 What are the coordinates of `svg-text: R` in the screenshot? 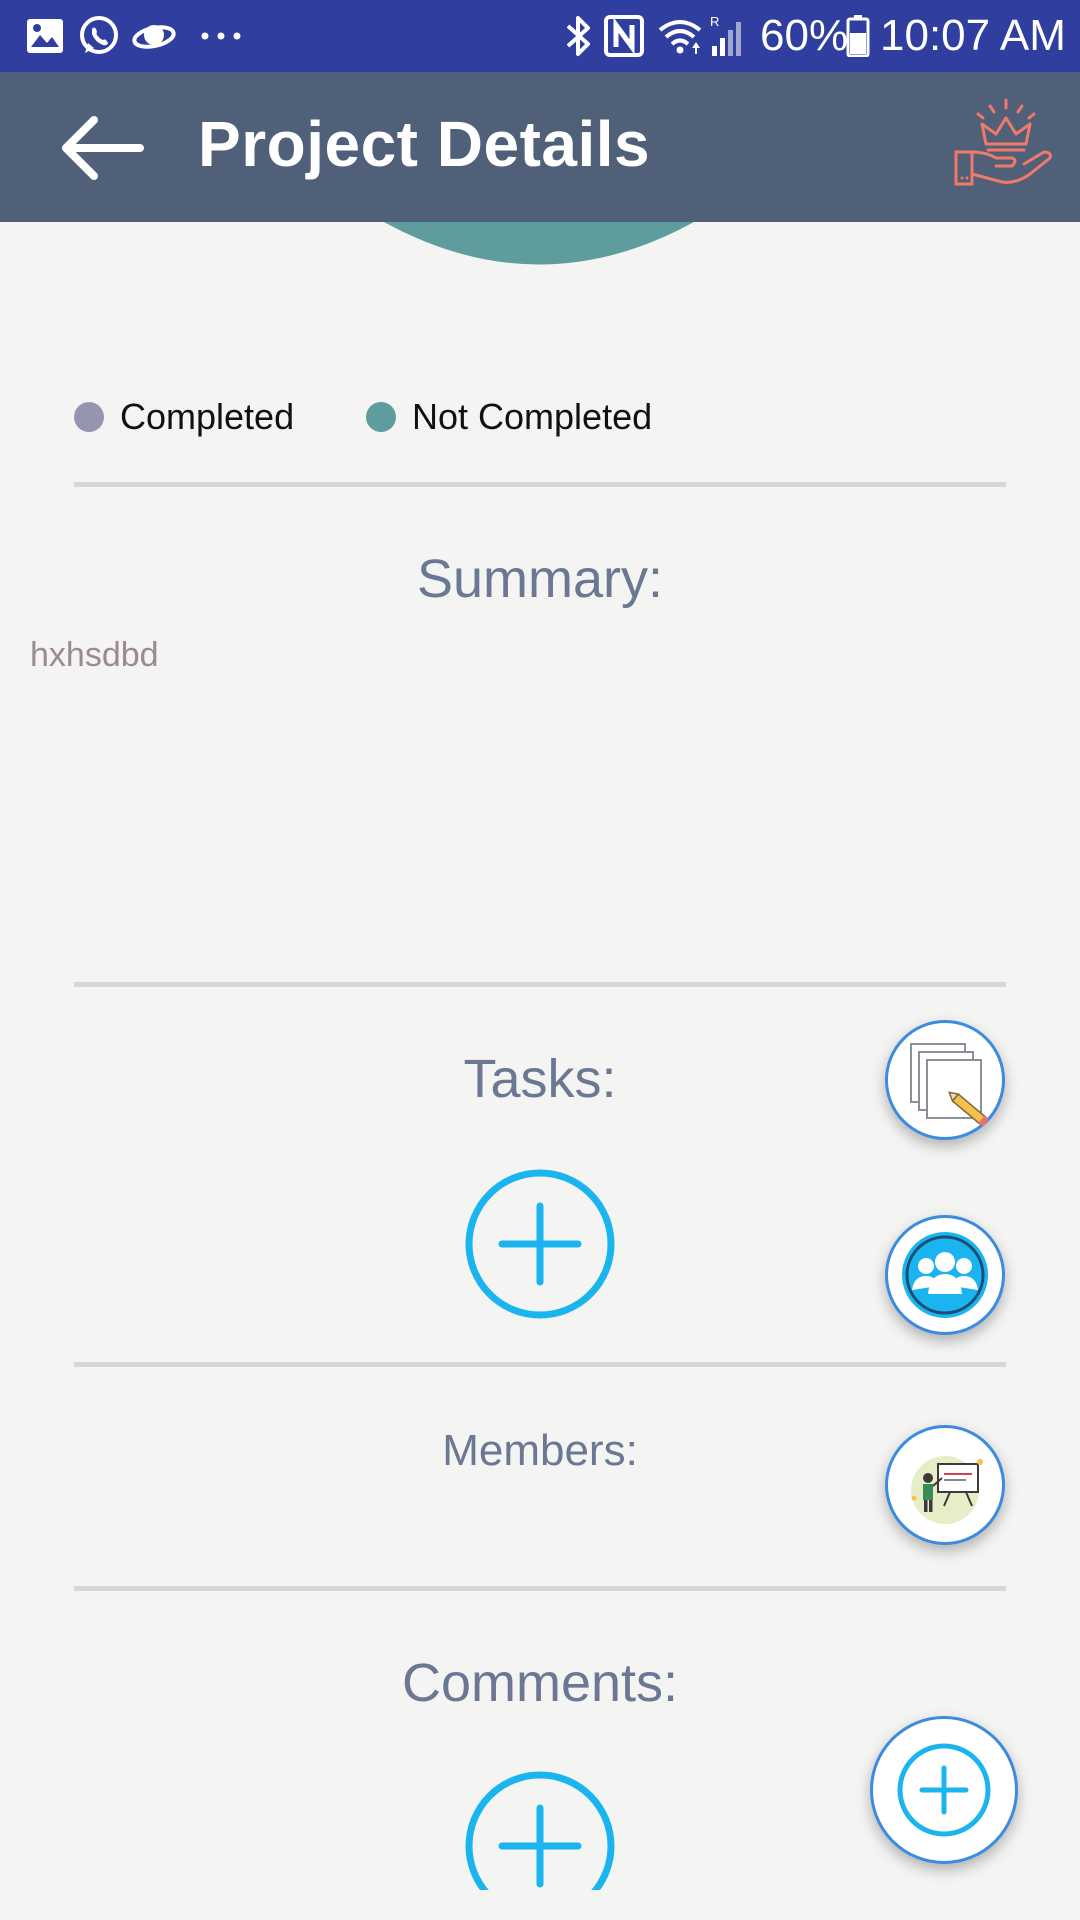 It's located at (714, 21).